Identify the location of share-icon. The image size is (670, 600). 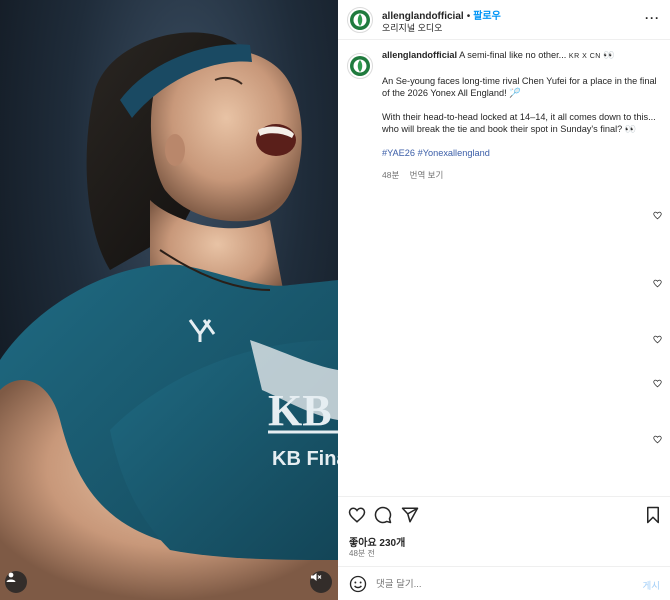
(410, 515).